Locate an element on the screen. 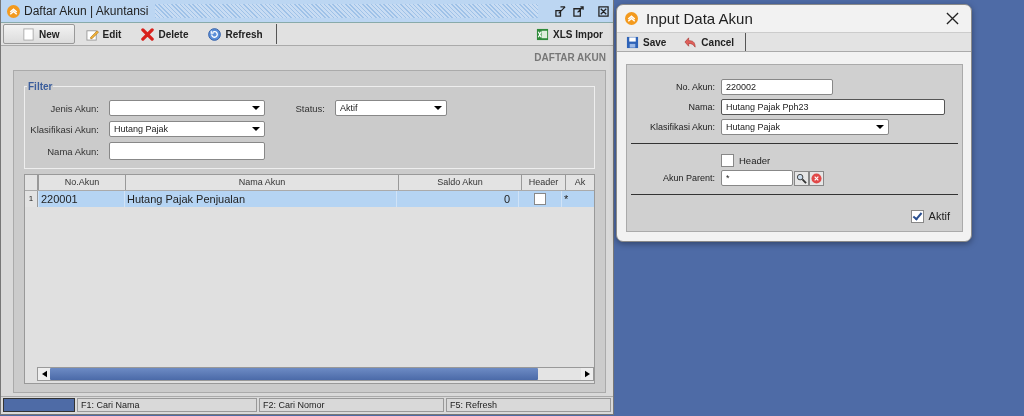  column-header: No.Akun is located at coordinates (81, 182).